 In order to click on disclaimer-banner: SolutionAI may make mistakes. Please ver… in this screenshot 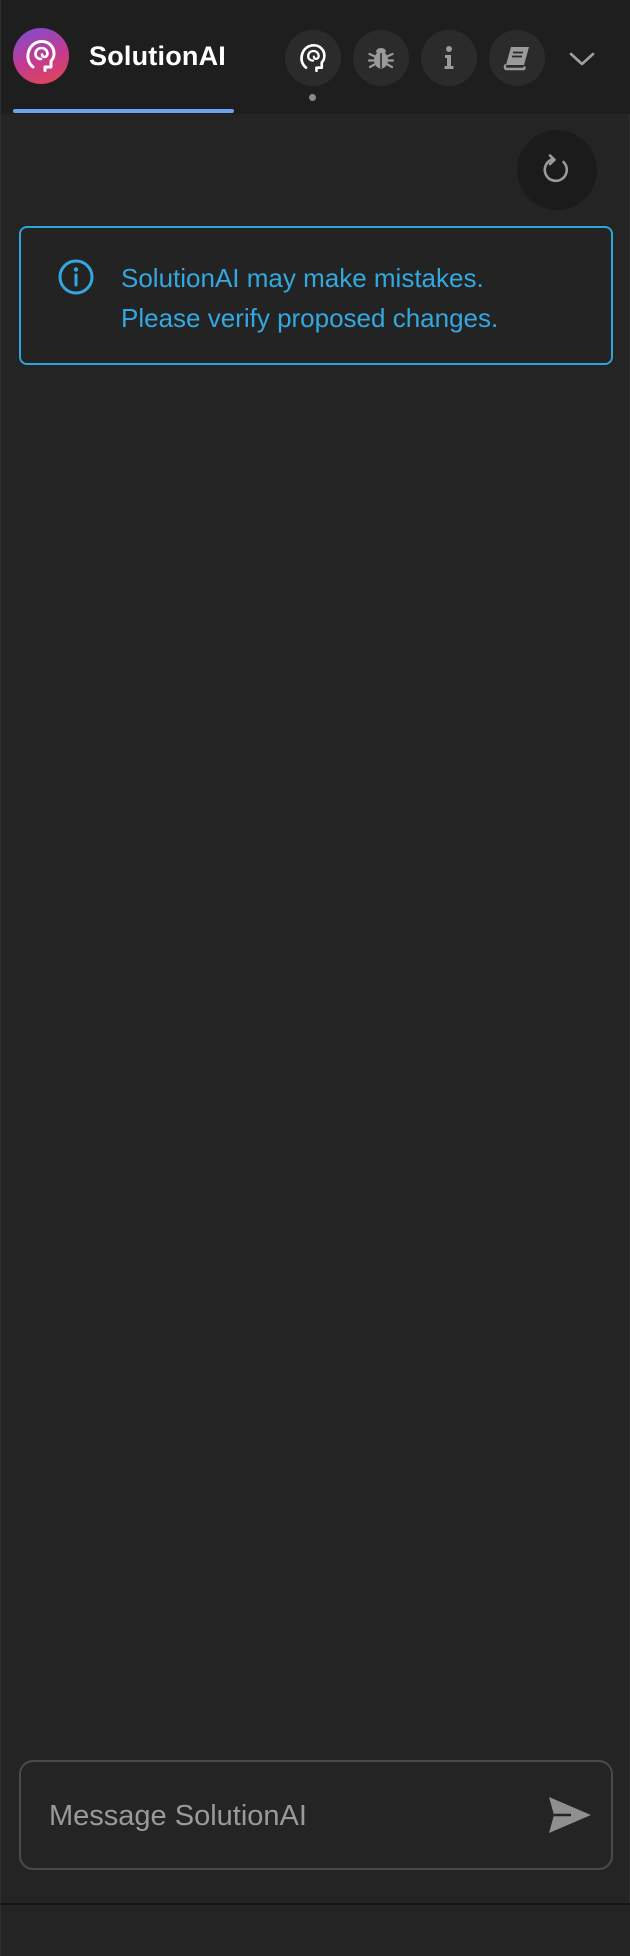, I will do `click(316, 295)`.